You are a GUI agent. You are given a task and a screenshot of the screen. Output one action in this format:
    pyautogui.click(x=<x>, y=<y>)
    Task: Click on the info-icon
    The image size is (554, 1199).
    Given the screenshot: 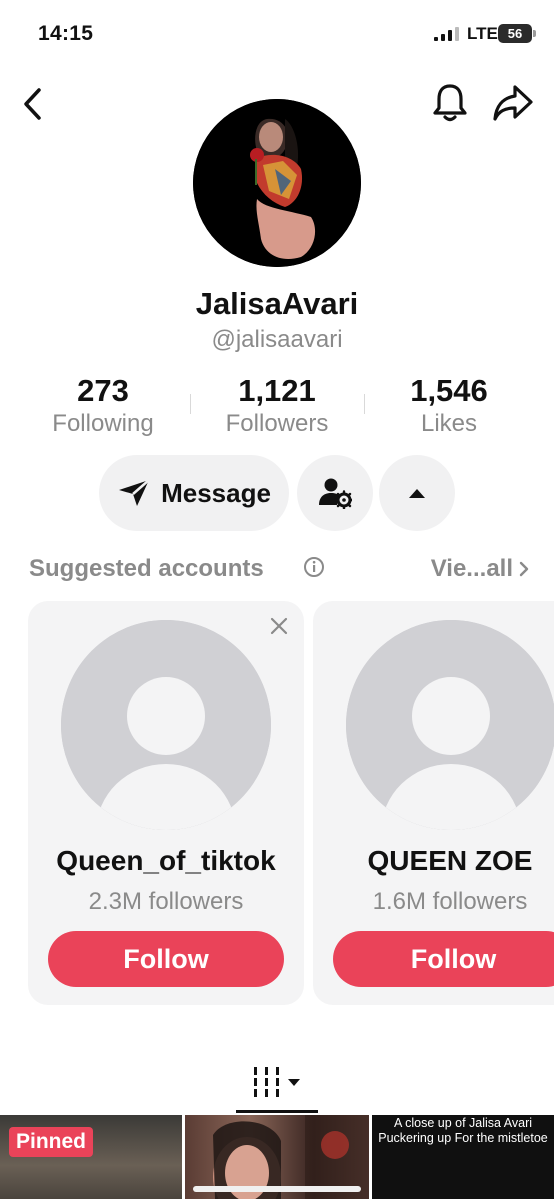 What is the action you would take?
    pyautogui.click(x=314, y=567)
    